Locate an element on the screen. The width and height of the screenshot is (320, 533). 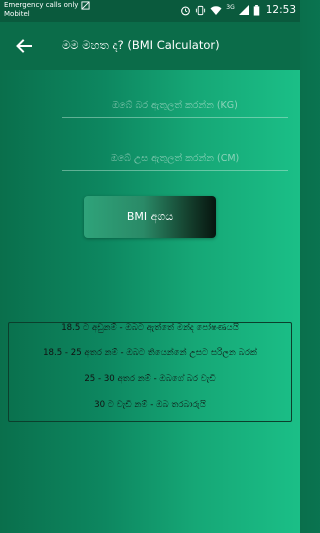
app-bar: මම මහත ද? (BMI Calculator) is located at coordinates (150, 46).